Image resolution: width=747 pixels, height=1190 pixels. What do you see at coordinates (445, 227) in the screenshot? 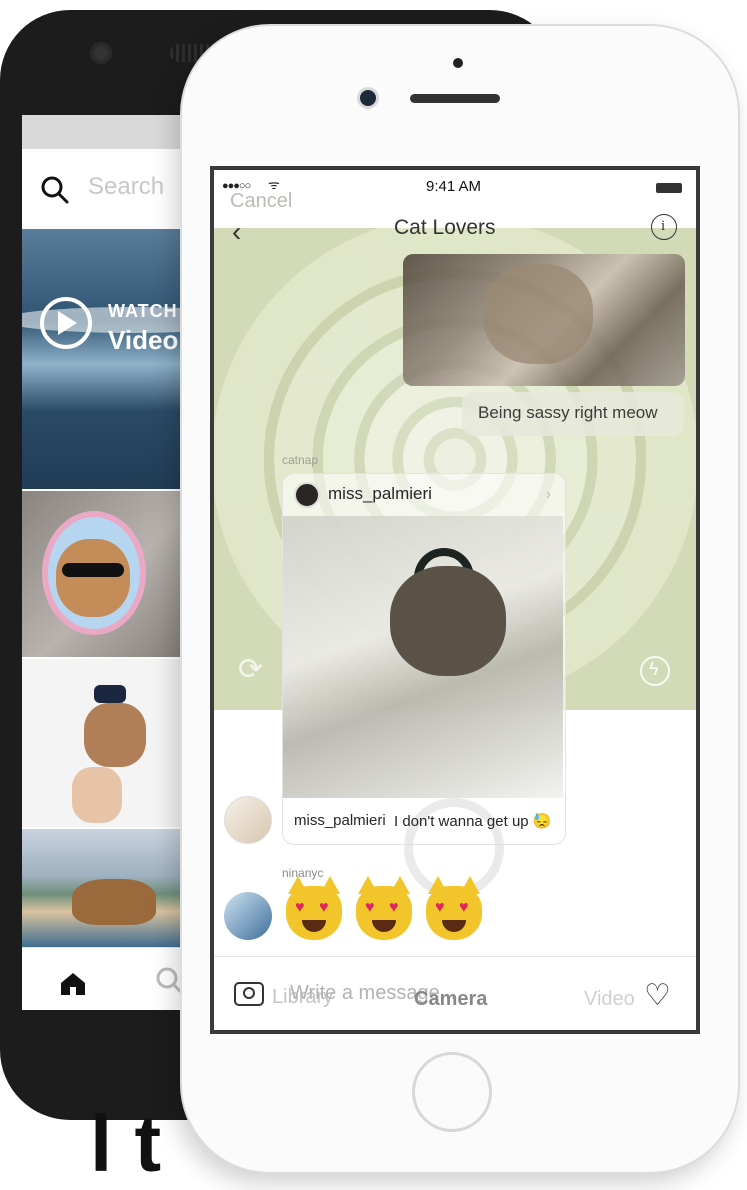
I see `thread-title: Cat Lovers` at bounding box center [445, 227].